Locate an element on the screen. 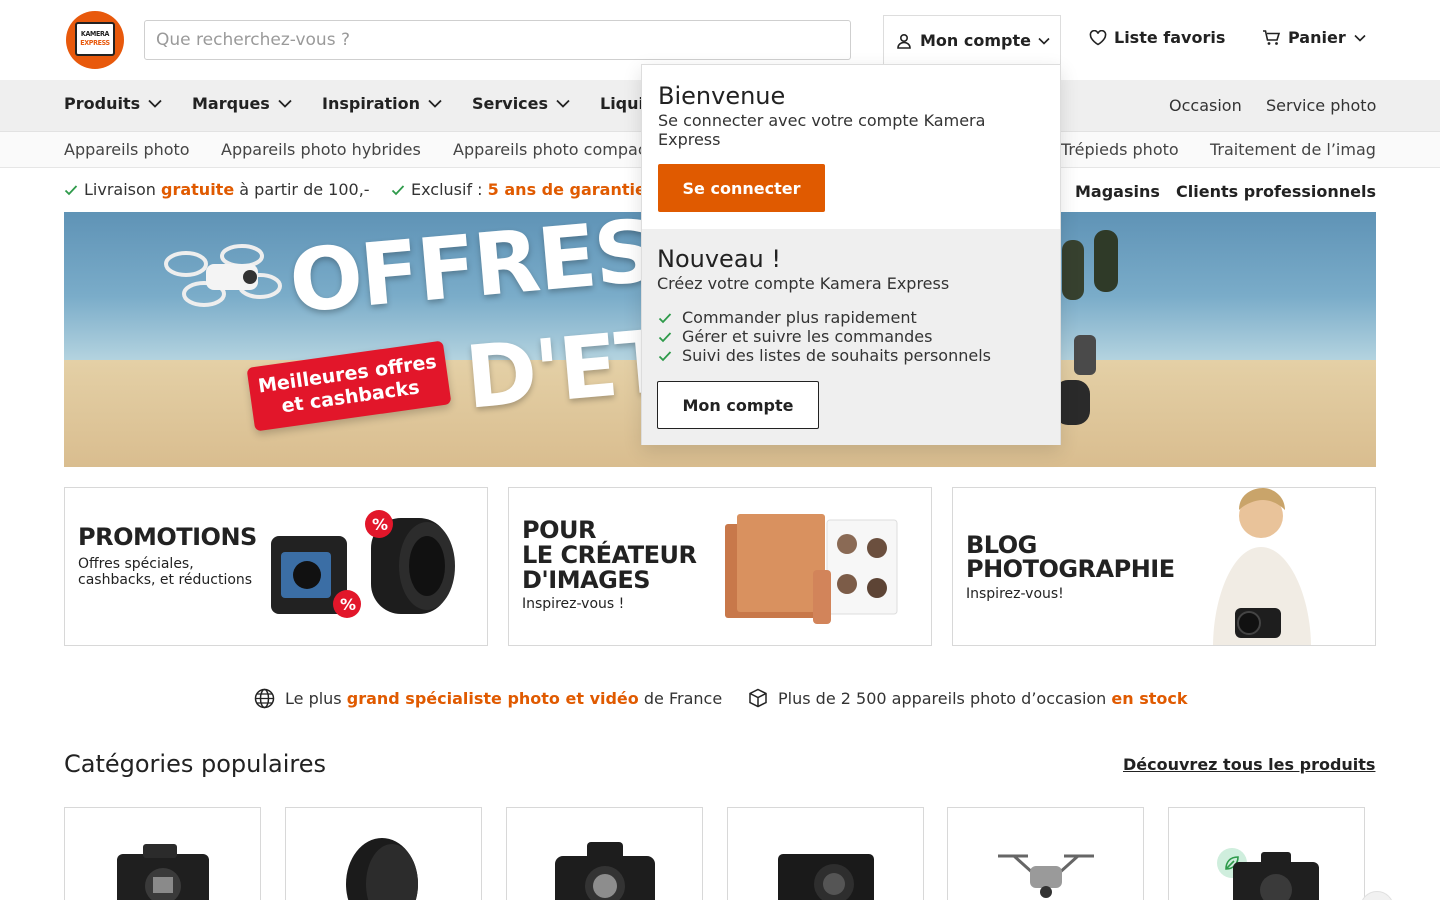  nav-item-marques: Marques is located at coordinates (242, 103).